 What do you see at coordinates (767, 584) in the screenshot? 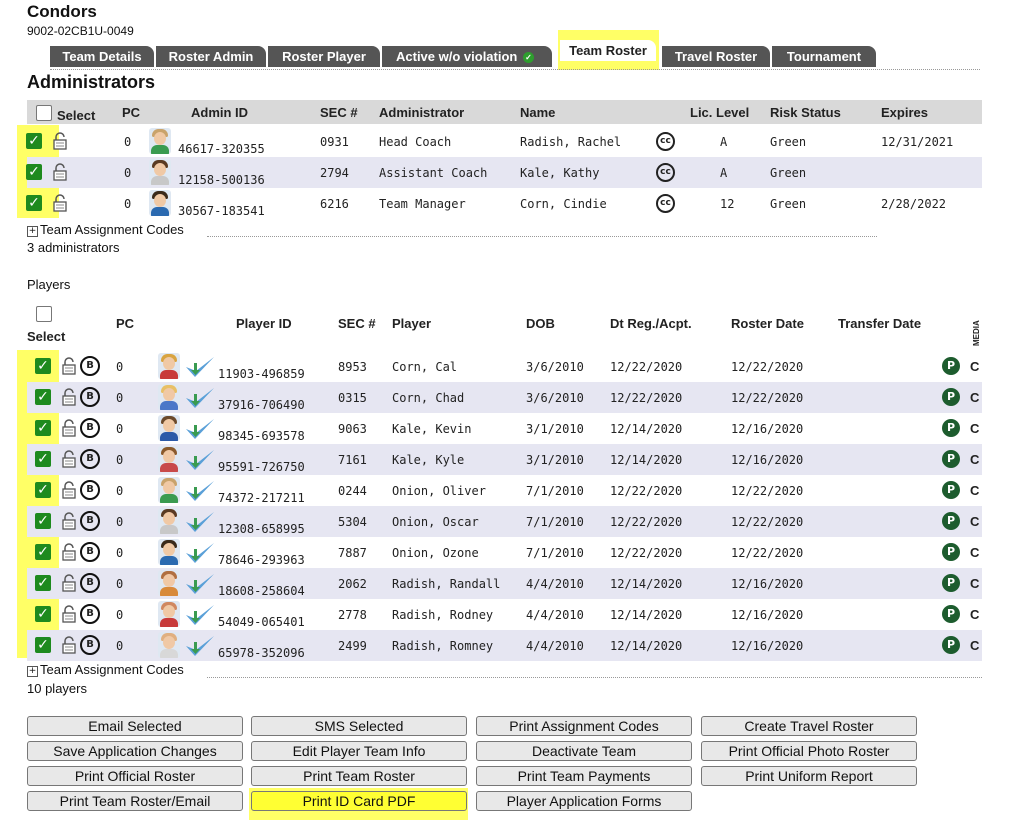
I see `player-roster-date: 12/16/2020` at bounding box center [767, 584].